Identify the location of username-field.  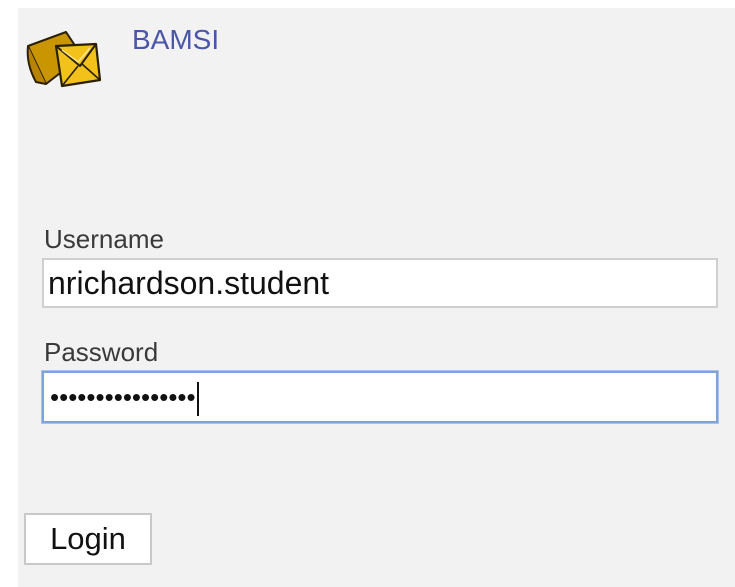
(380, 283).